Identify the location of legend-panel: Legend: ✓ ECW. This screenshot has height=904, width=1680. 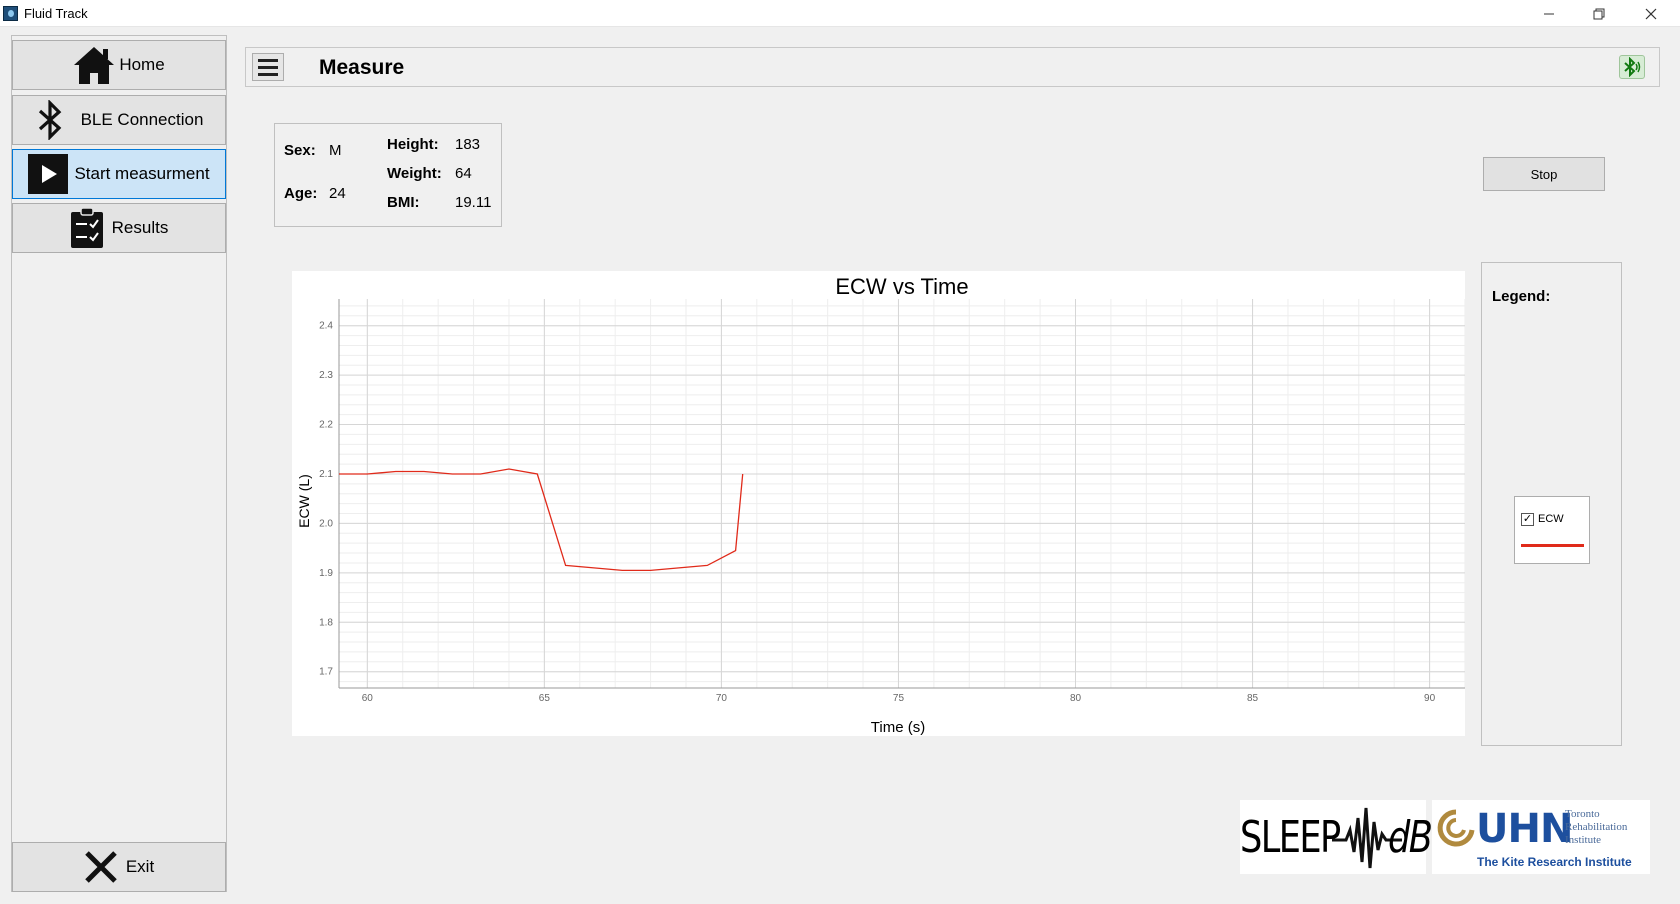
(1551, 504).